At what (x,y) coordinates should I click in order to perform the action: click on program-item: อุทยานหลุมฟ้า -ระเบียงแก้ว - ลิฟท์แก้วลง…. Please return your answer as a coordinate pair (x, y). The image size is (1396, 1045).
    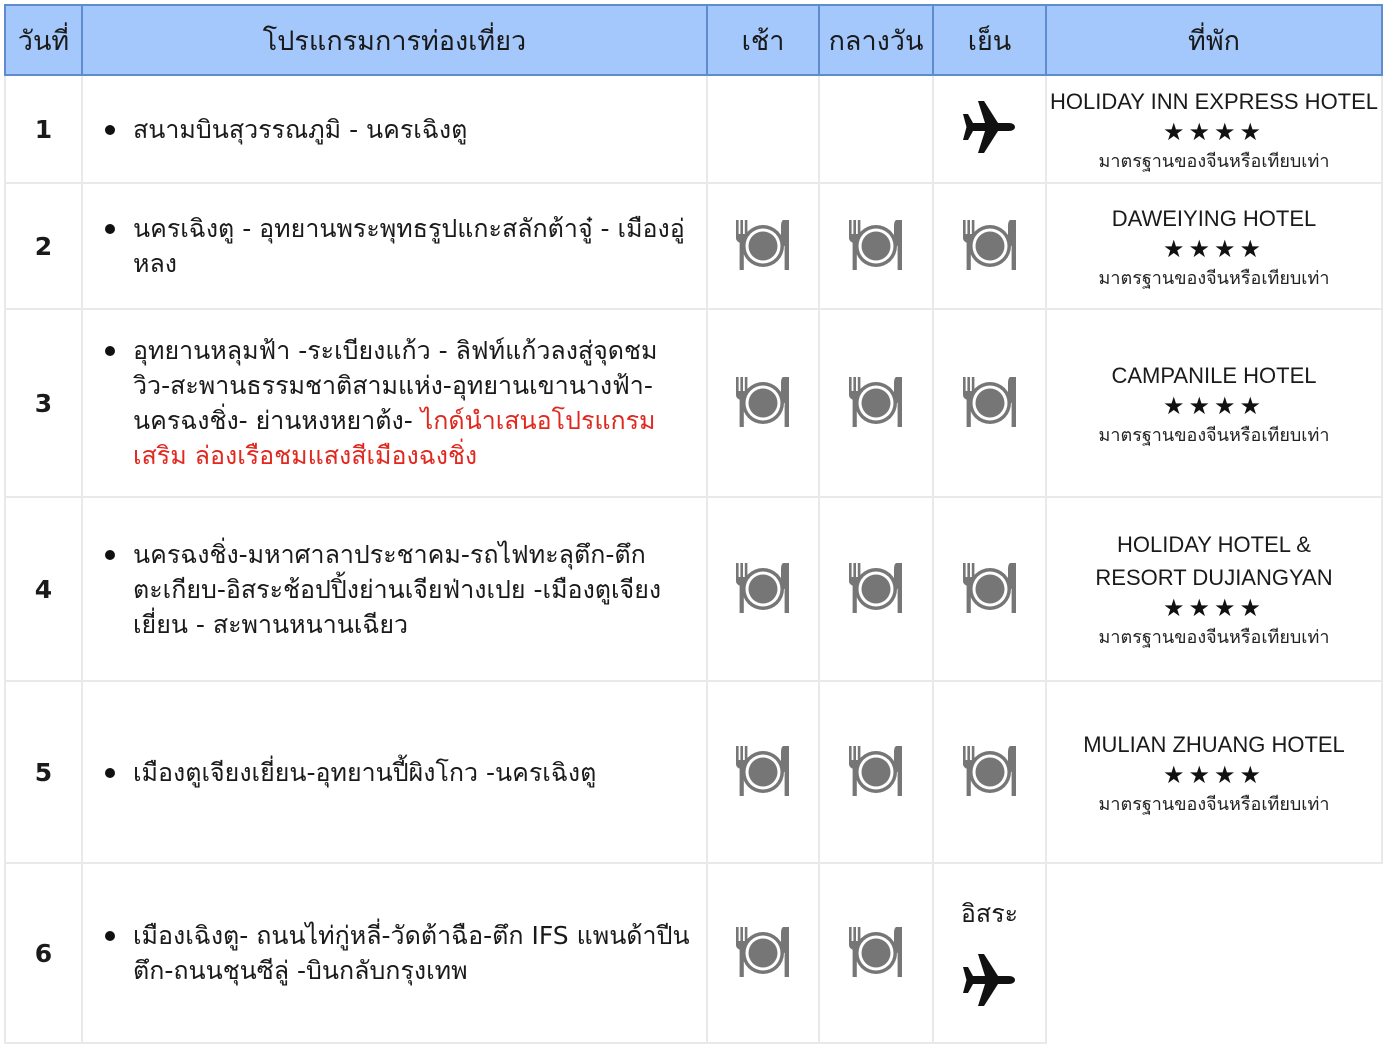
    Looking at the image, I should click on (399, 403).